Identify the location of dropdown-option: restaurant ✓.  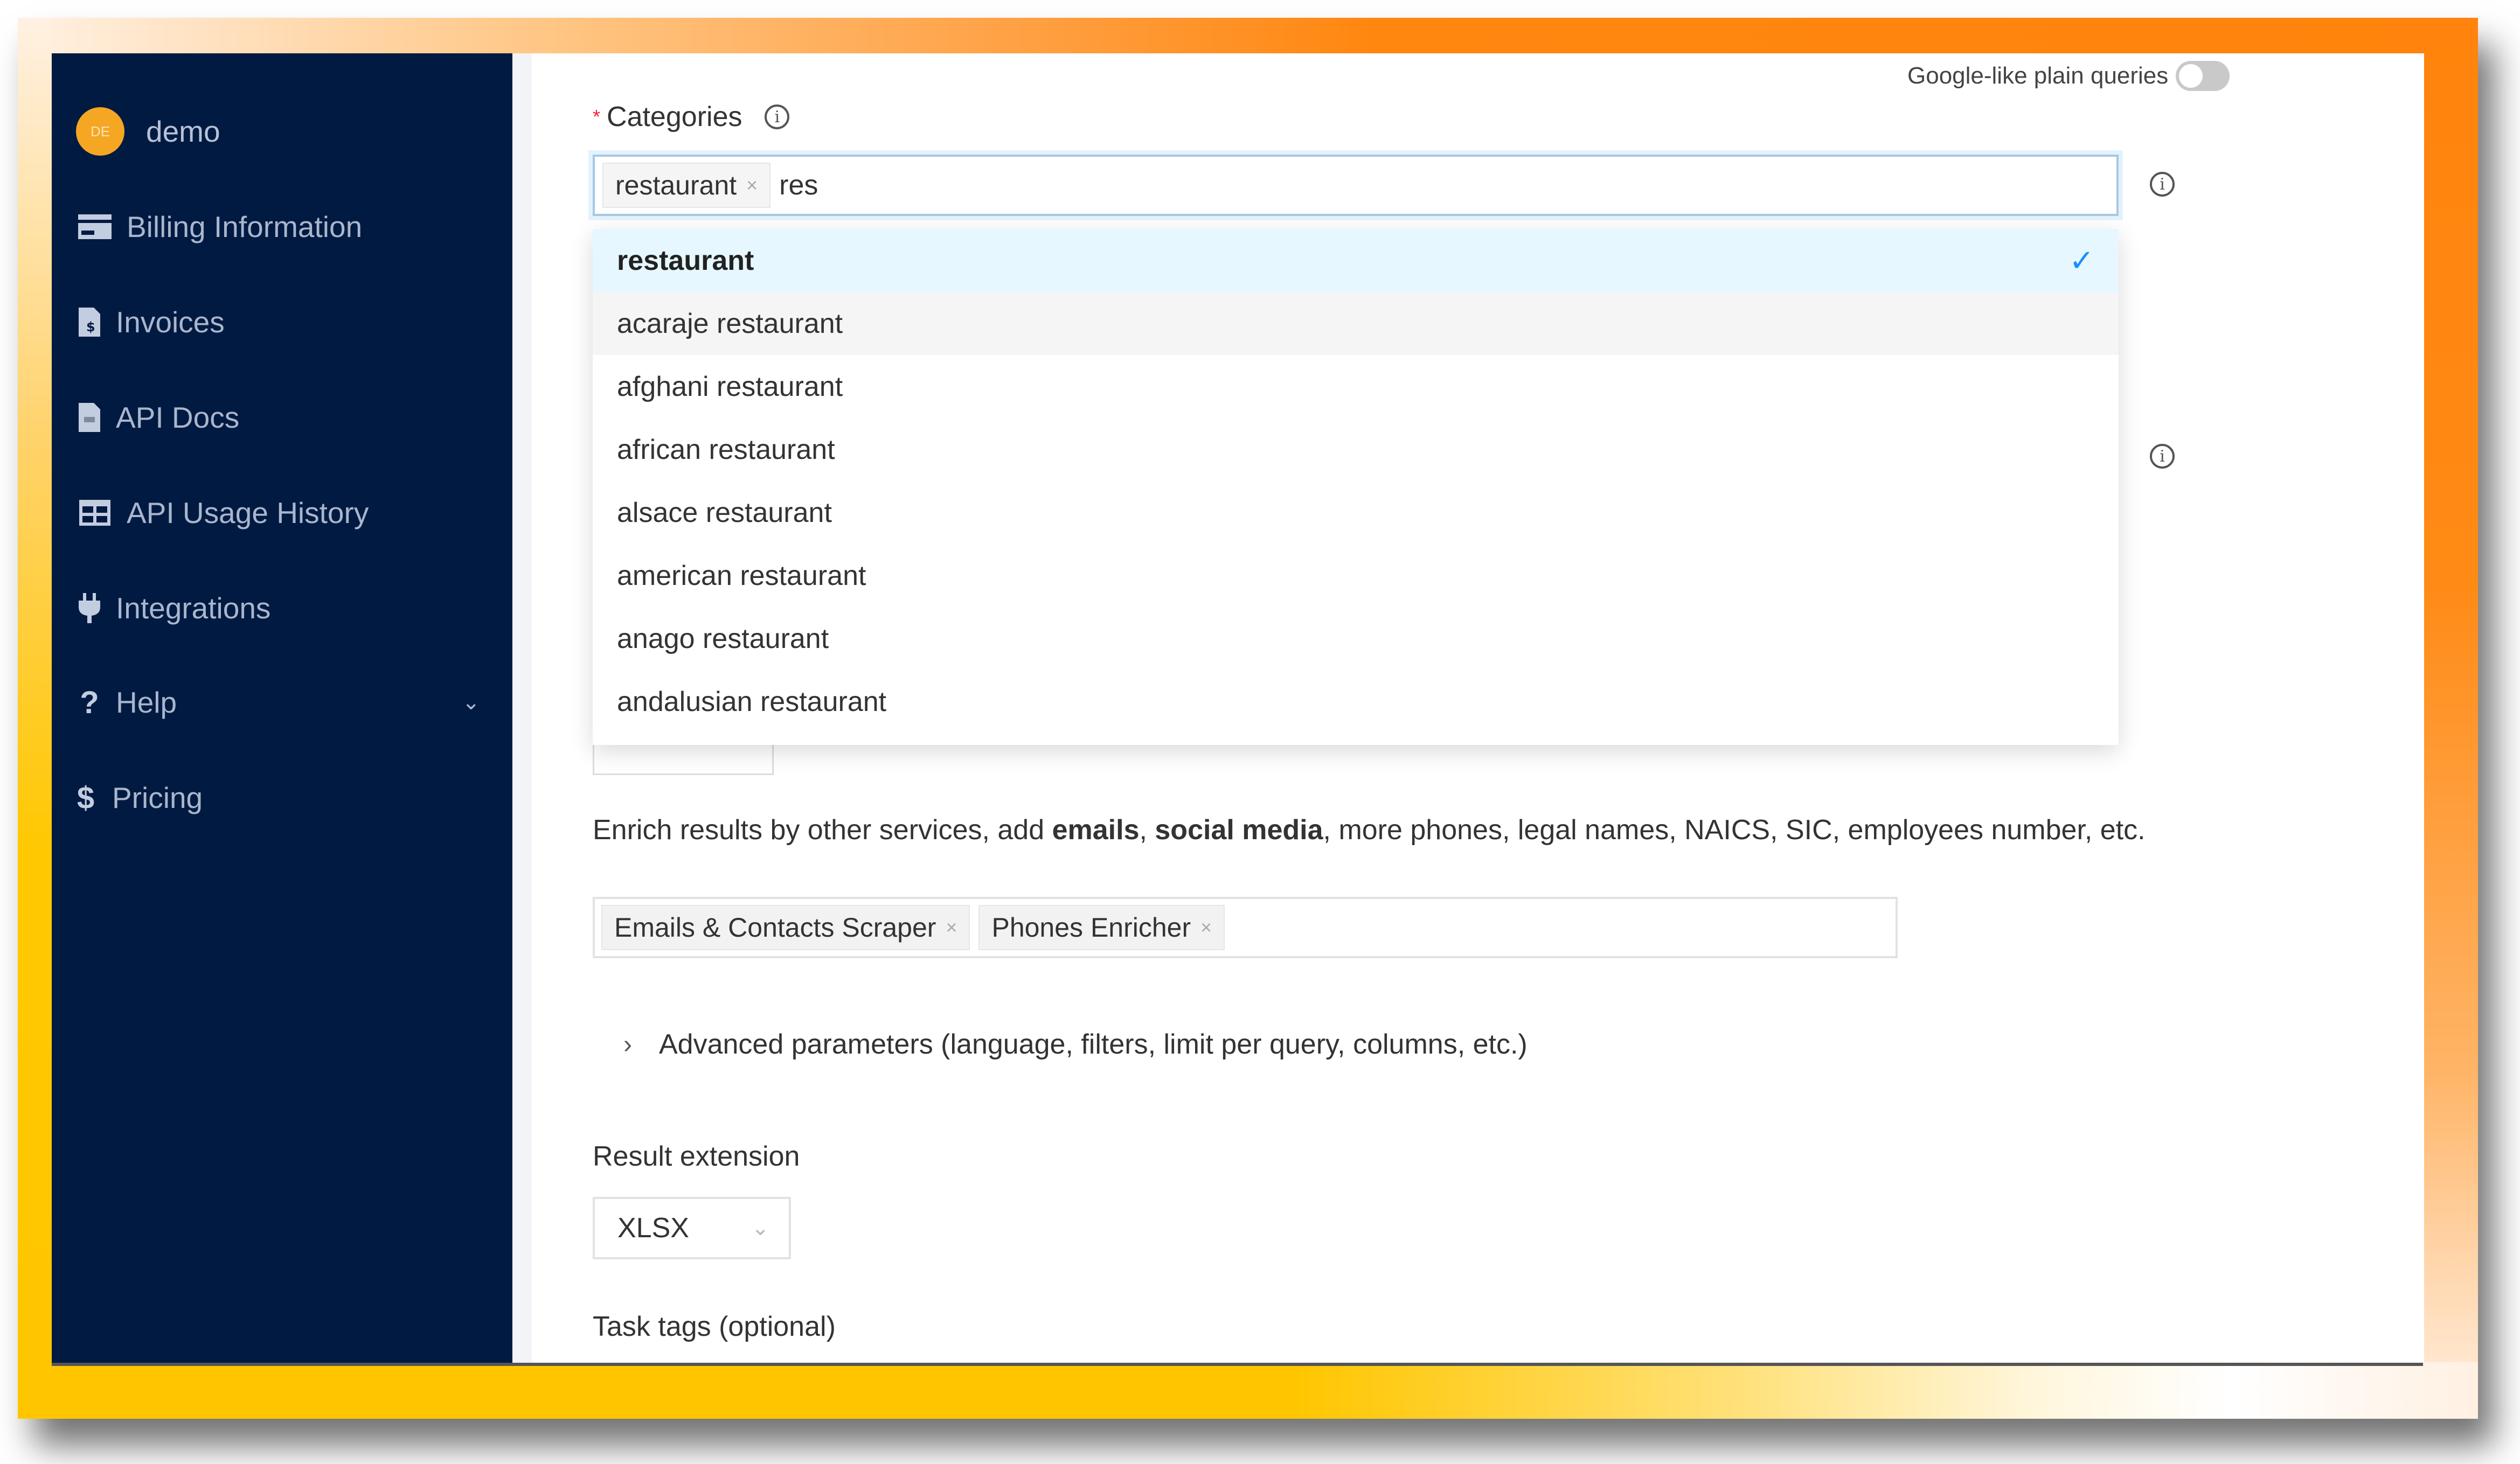
(1356, 260).